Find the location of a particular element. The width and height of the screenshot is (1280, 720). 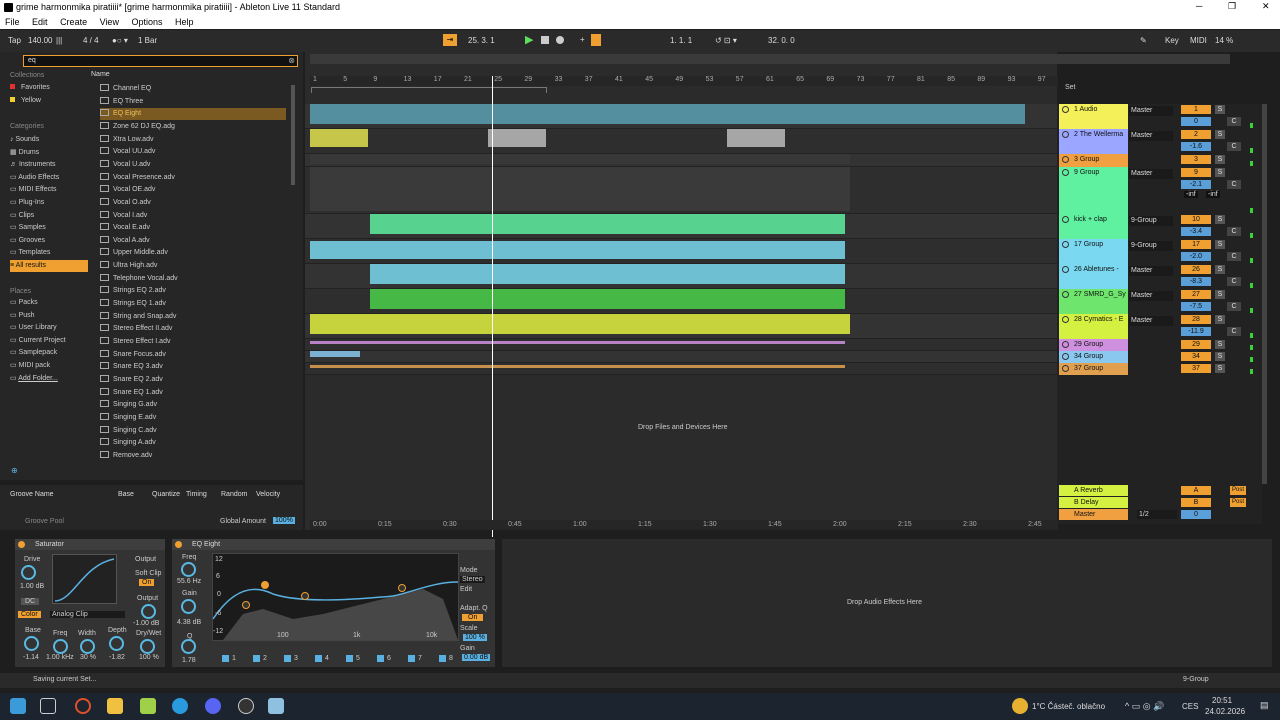

track-activator: 34 is located at coordinates (1196, 356).